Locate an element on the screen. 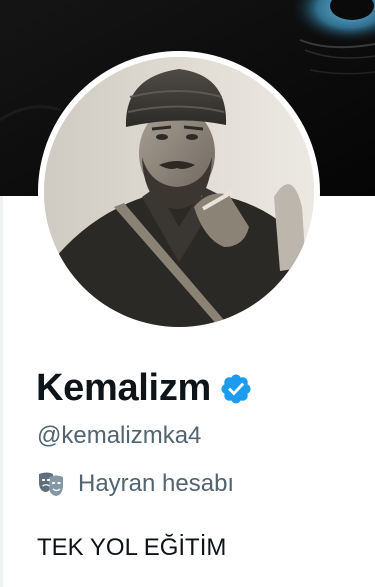 The image size is (375, 587). profile-category: Hayran hesabı is located at coordinates (135, 484).